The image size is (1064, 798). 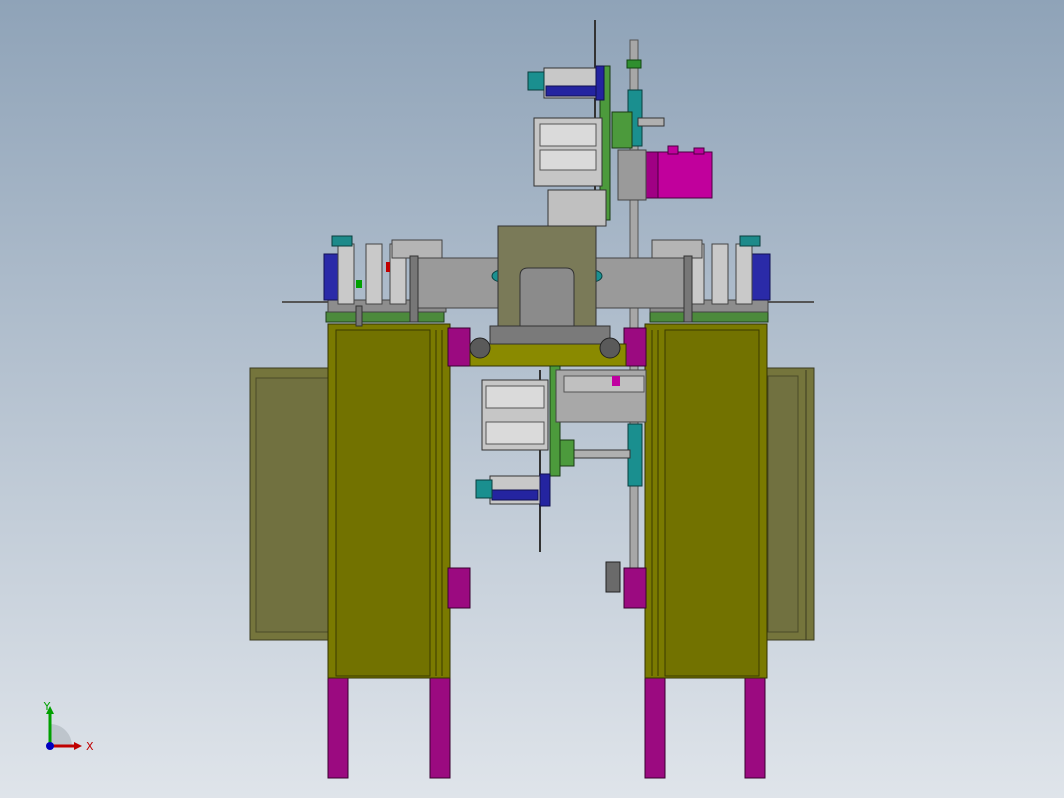 I want to click on triad-z-origin, so click(x=50, y=746).